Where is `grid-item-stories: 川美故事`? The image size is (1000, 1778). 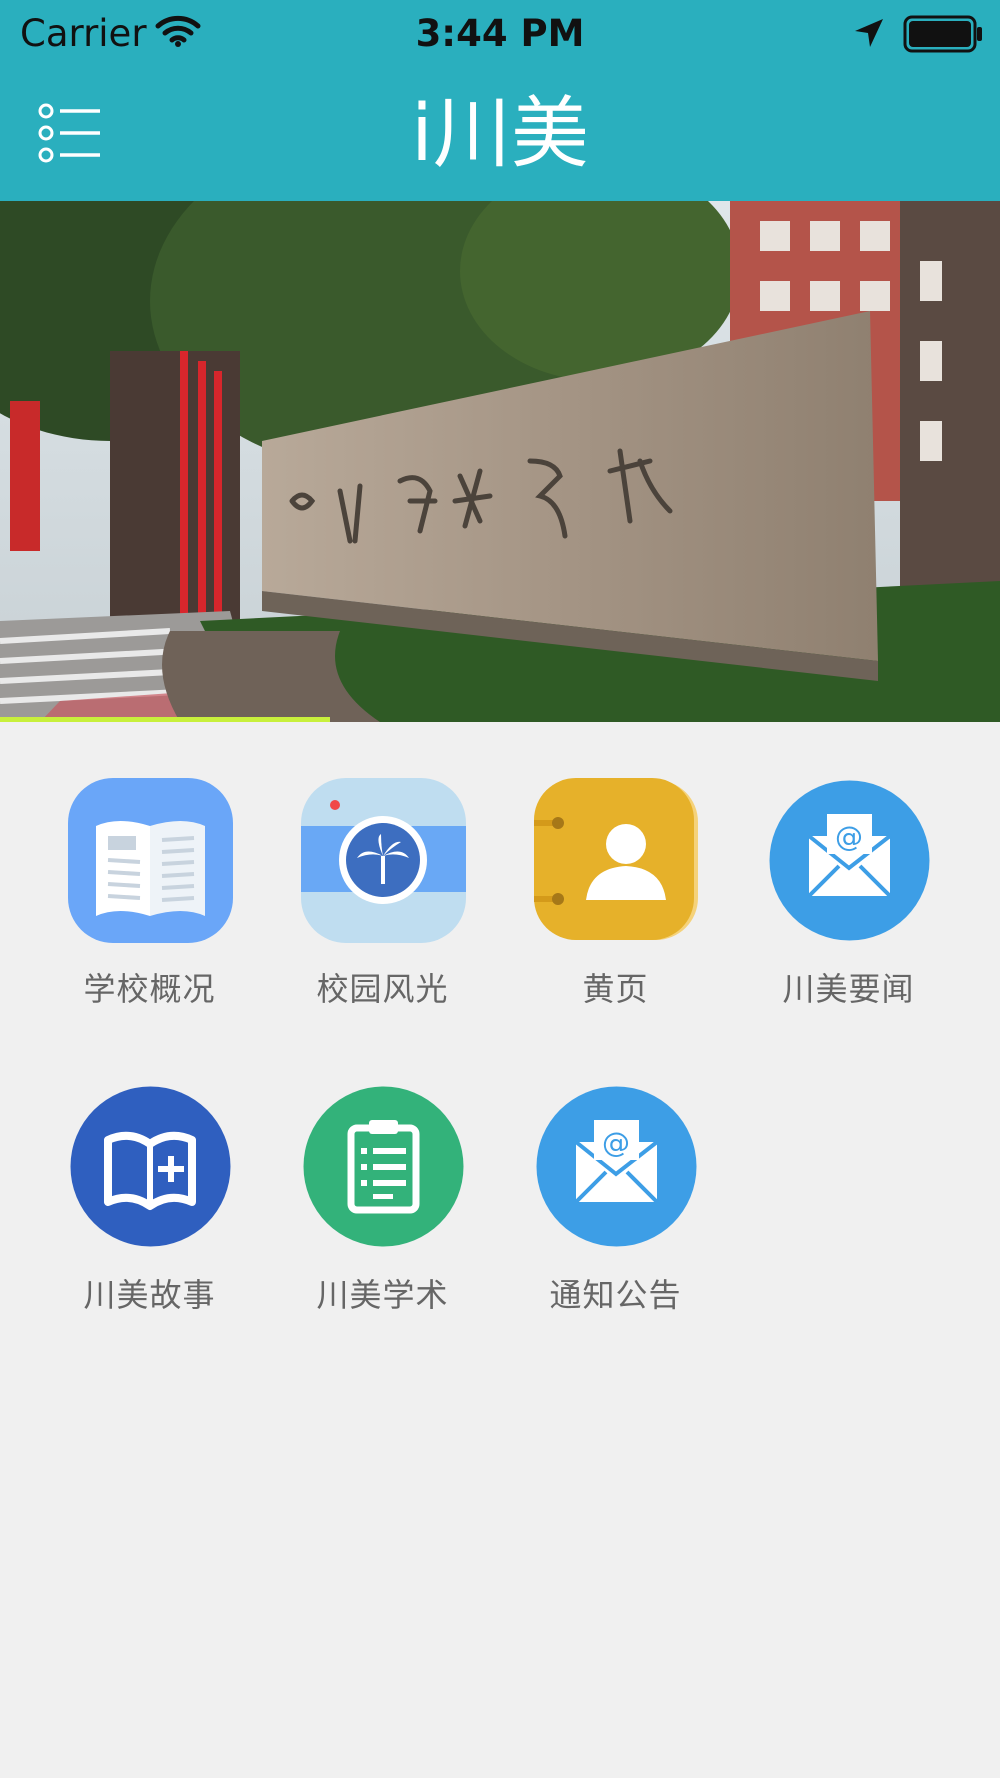
grid-item-stories: 川美故事 is located at coordinates (149, 1214).